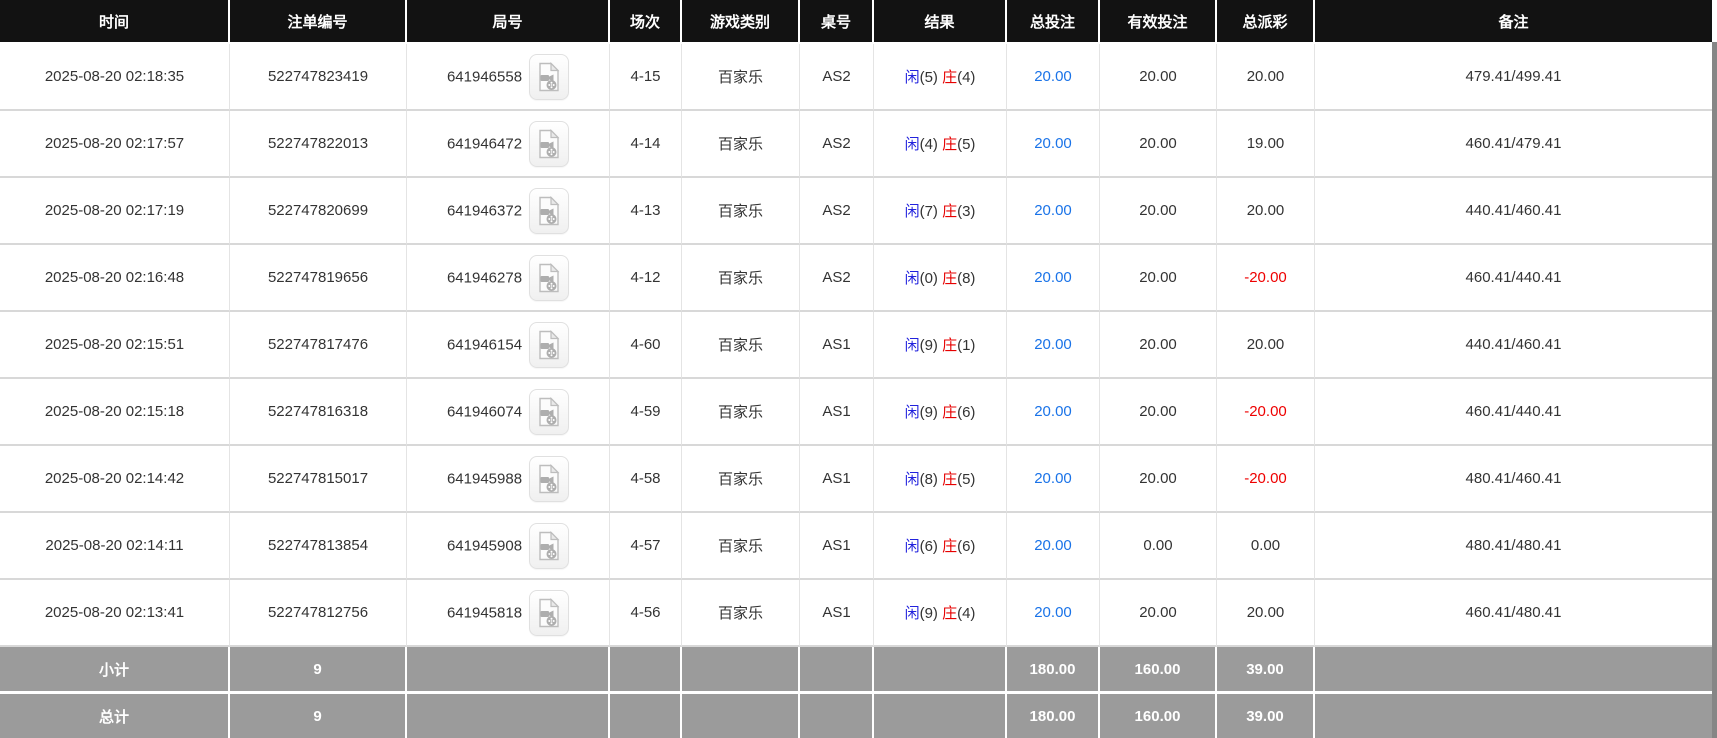  I want to click on total-total-bet: 180.00, so click(1053, 716).